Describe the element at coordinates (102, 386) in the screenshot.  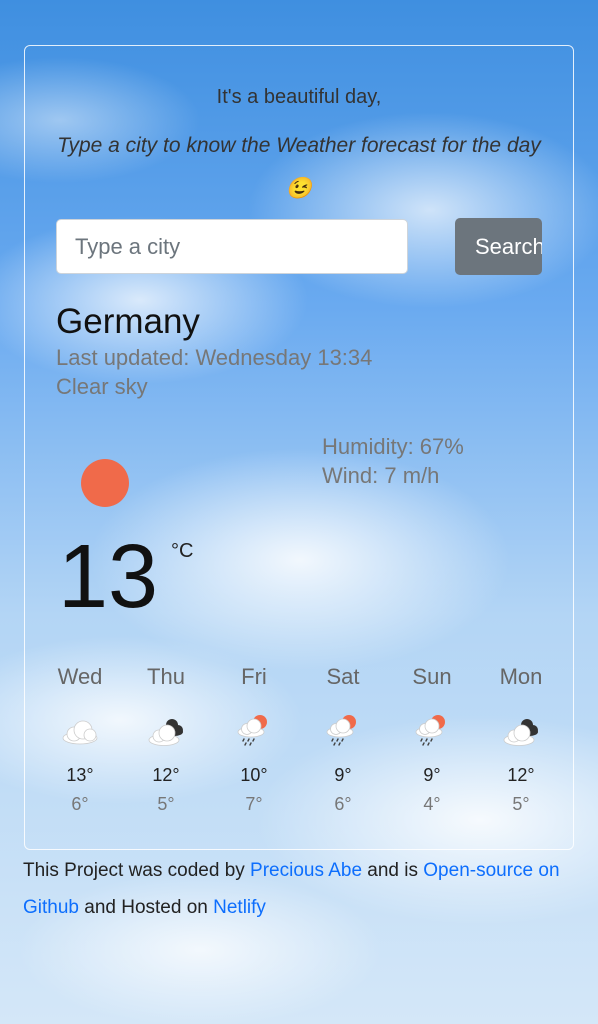
I see `weather-description: Clear sky` at that location.